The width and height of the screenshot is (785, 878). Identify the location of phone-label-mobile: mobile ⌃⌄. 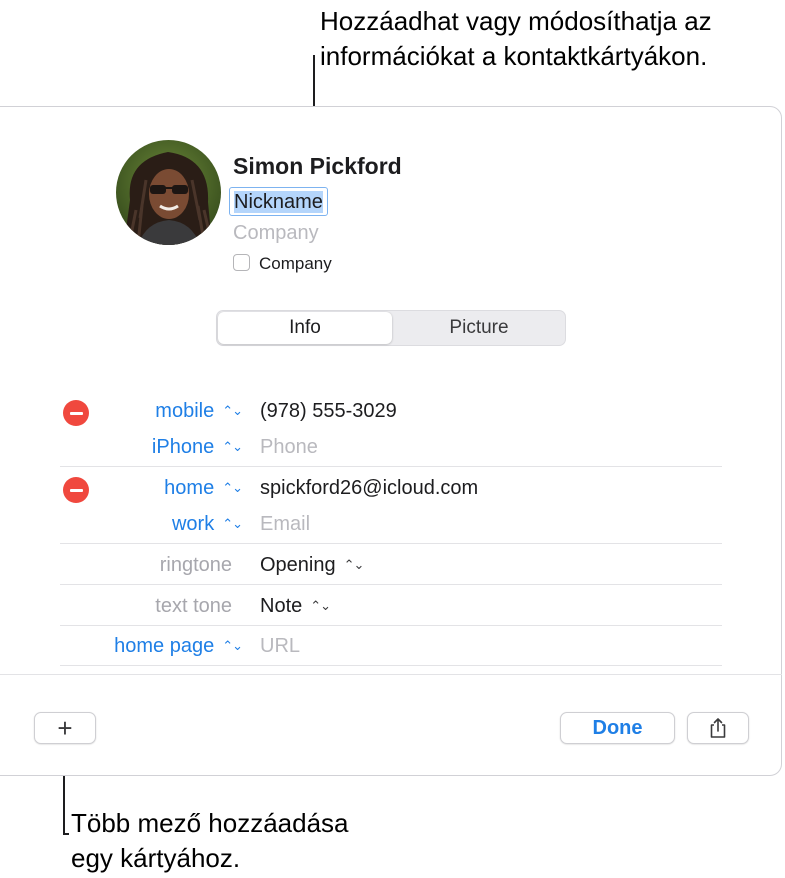
(199, 411).